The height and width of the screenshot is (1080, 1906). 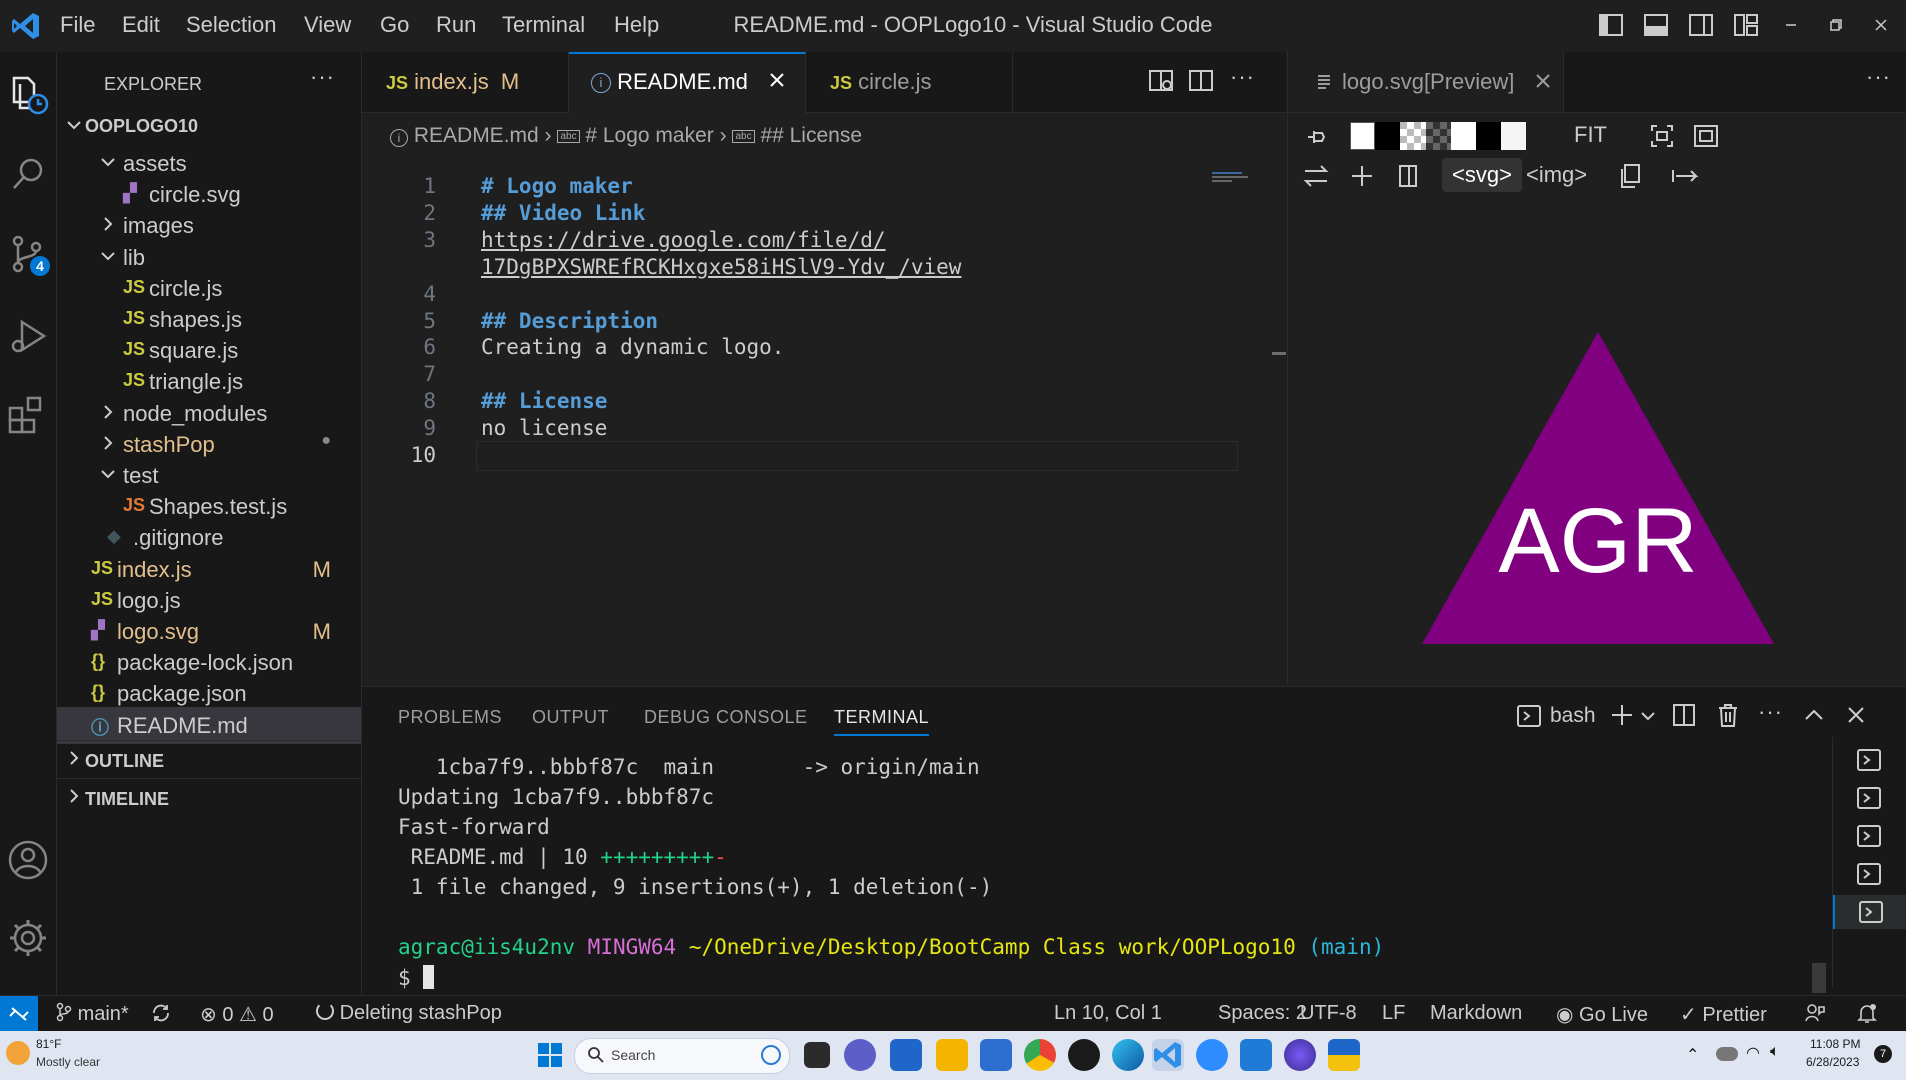 I want to click on search-icon, so click(x=28, y=174).